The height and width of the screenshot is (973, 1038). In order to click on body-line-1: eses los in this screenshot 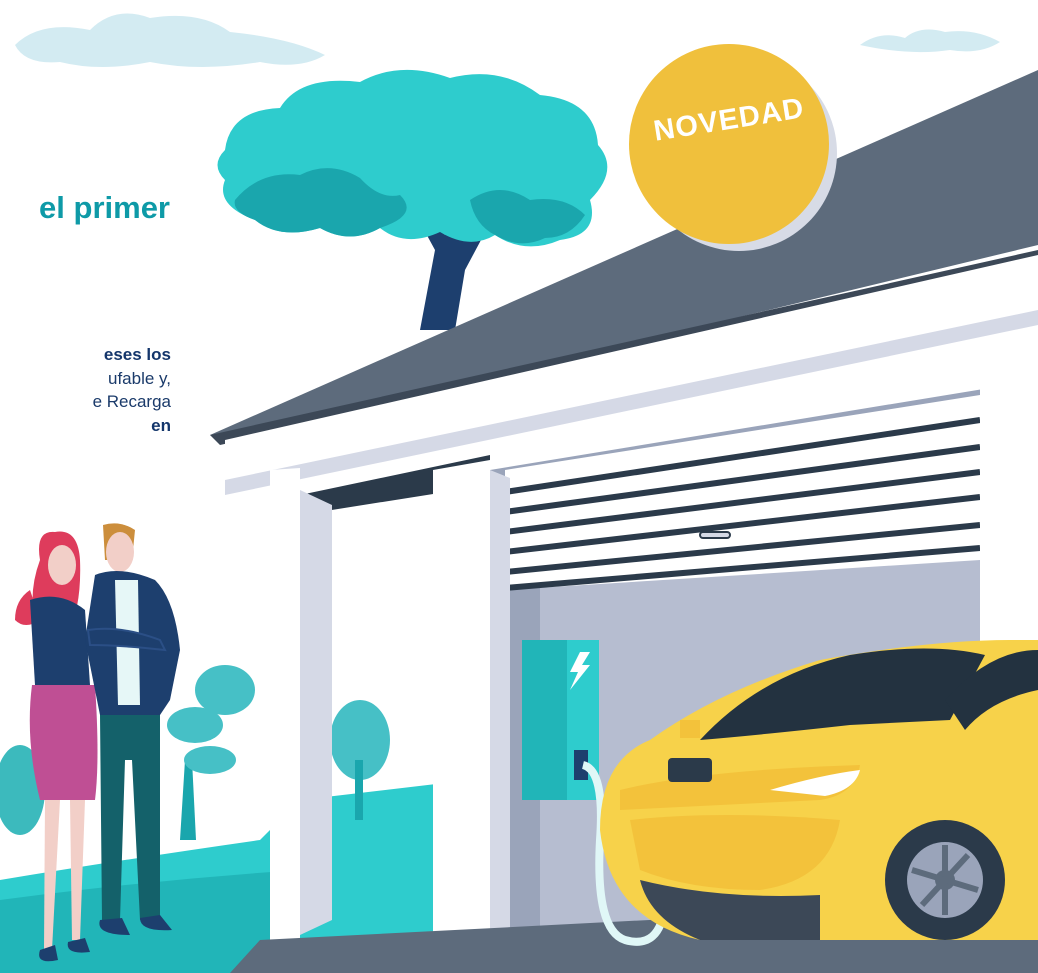, I will do `click(137, 354)`.